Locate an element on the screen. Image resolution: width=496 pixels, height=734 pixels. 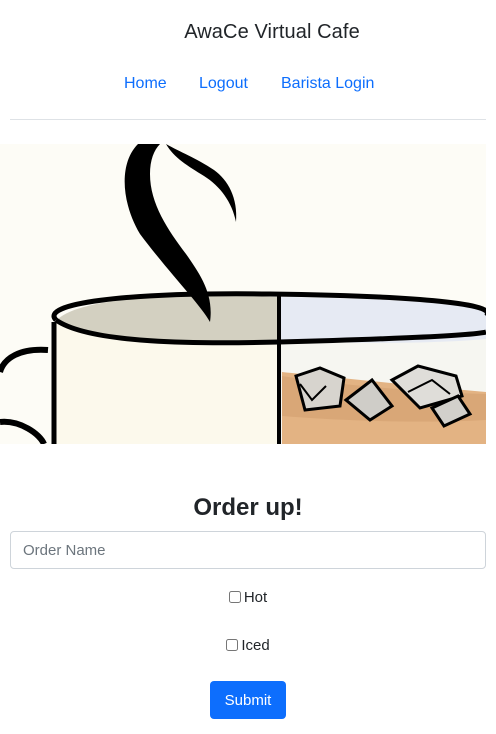
iced-label: Iced is located at coordinates (255, 645).